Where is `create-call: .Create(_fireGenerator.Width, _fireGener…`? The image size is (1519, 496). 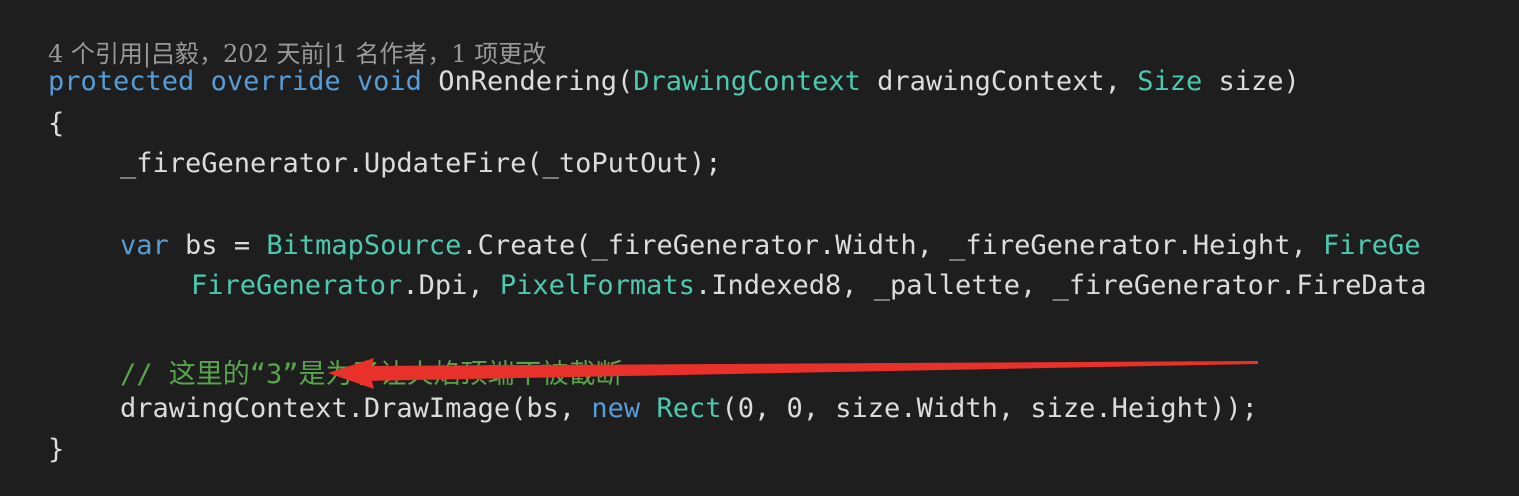 create-call: .Create(_fireGenerator.Width, _fireGener… is located at coordinates (884, 245).